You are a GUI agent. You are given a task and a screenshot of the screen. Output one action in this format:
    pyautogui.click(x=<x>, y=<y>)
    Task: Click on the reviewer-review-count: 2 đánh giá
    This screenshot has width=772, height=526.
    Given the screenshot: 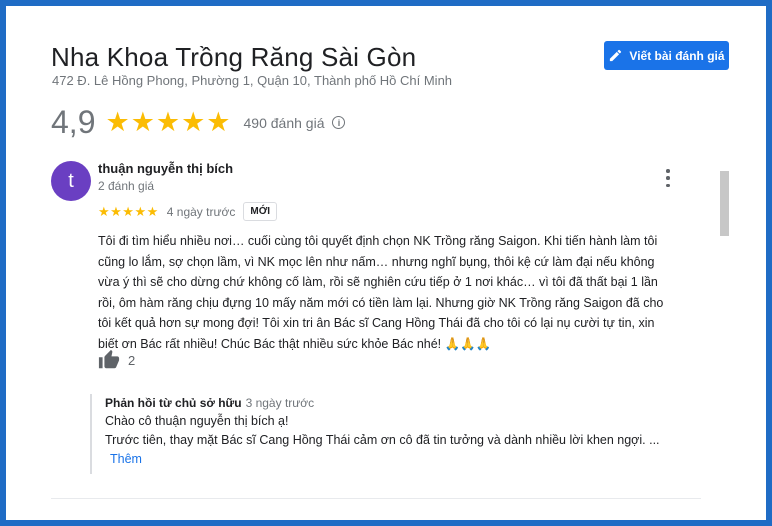 What is the action you would take?
    pyautogui.click(x=126, y=186)
    